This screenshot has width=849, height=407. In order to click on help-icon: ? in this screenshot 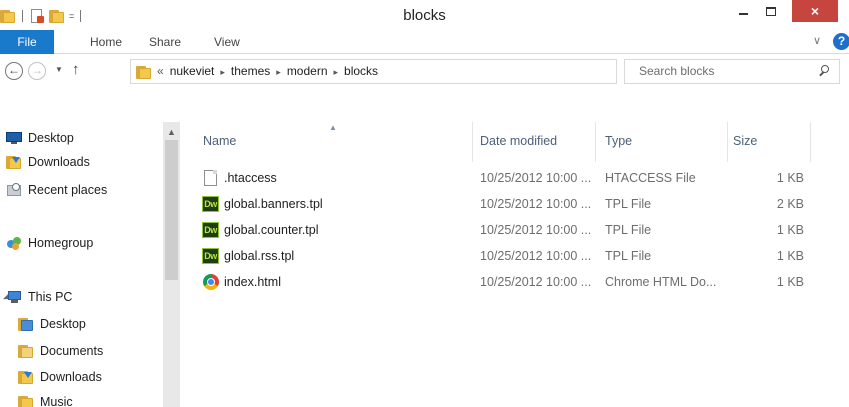, I will do `click(841, 41)`.